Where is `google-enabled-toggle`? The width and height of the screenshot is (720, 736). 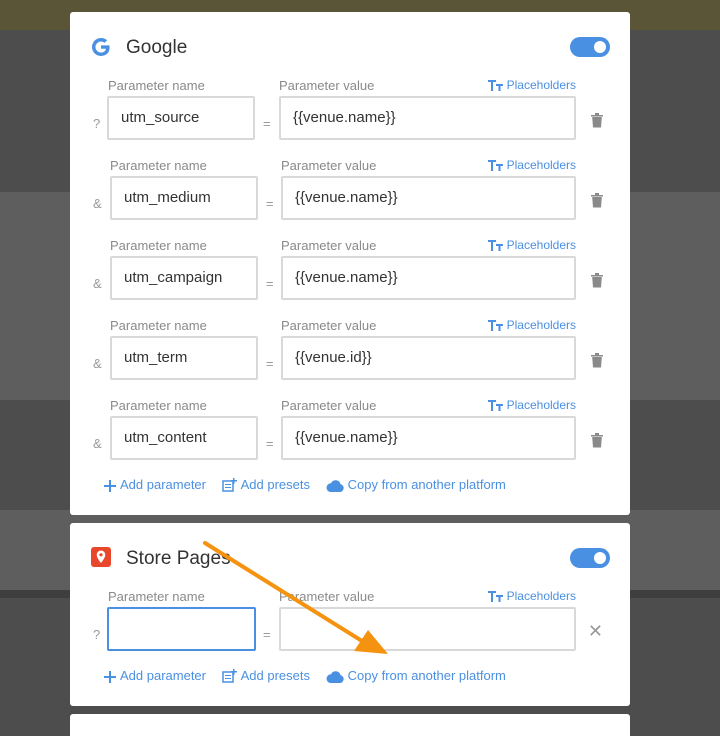
google-enabled-toggle is located at coordinates (590, 47).